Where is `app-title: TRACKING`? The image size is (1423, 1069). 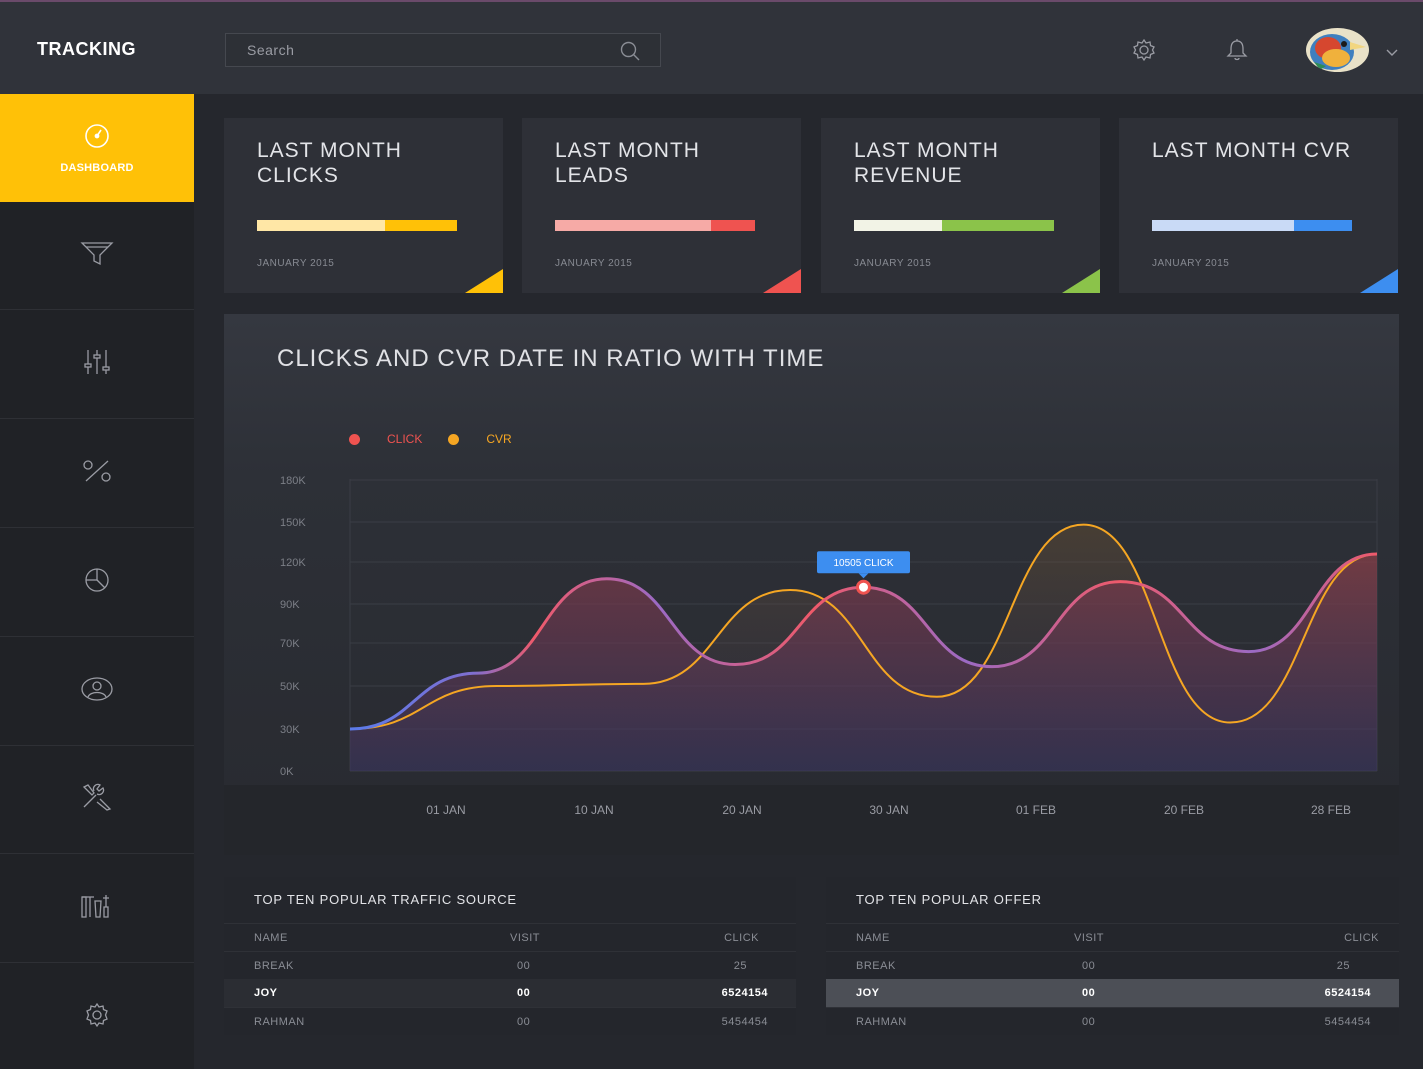
app-title: TRACKING is located at coordinates (86, 49).